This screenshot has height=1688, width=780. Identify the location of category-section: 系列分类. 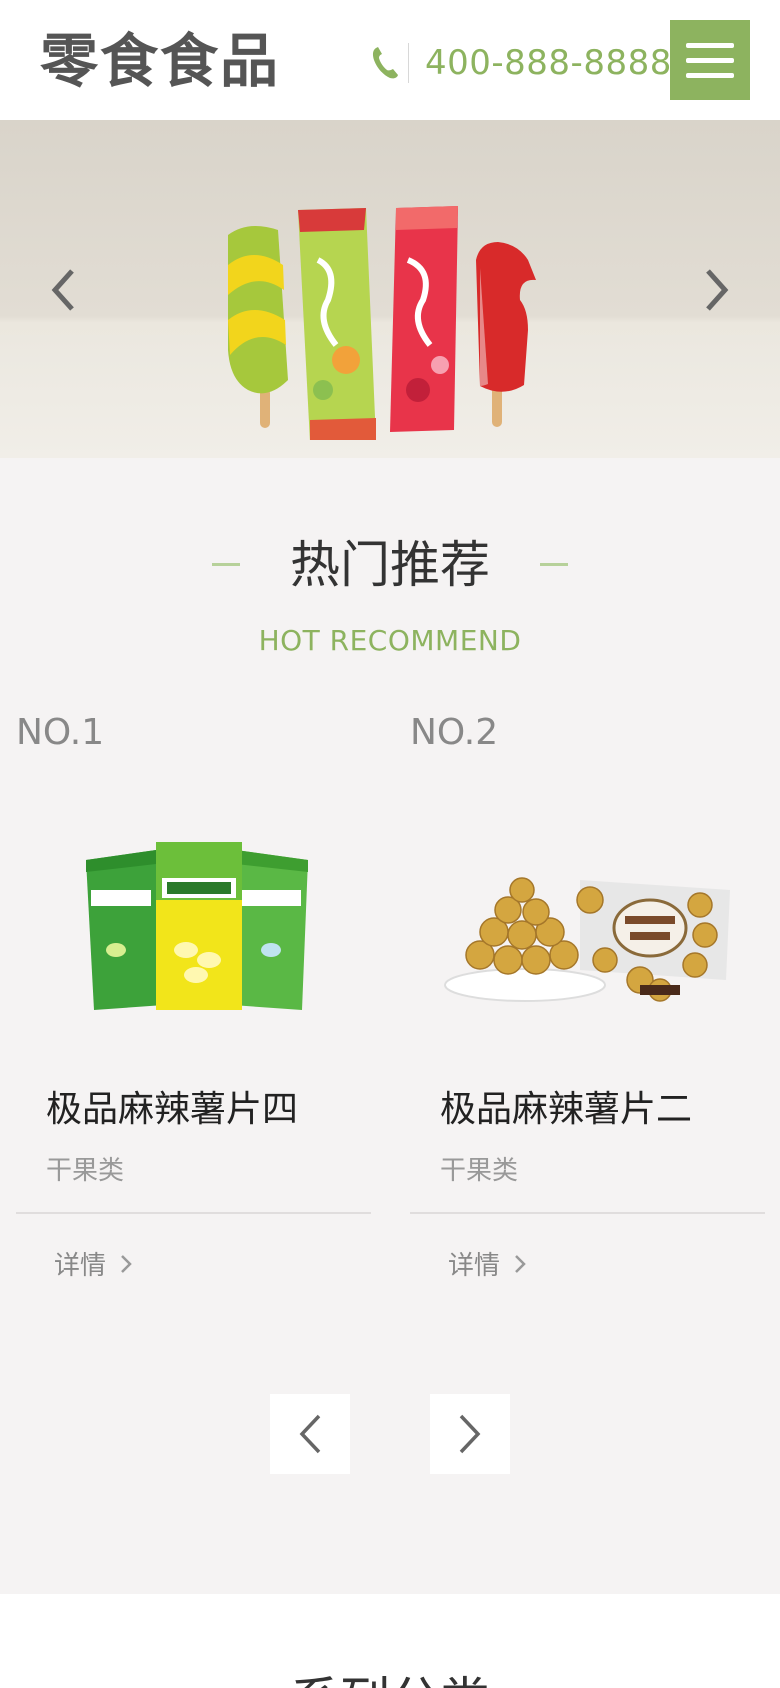
(390, 1641).